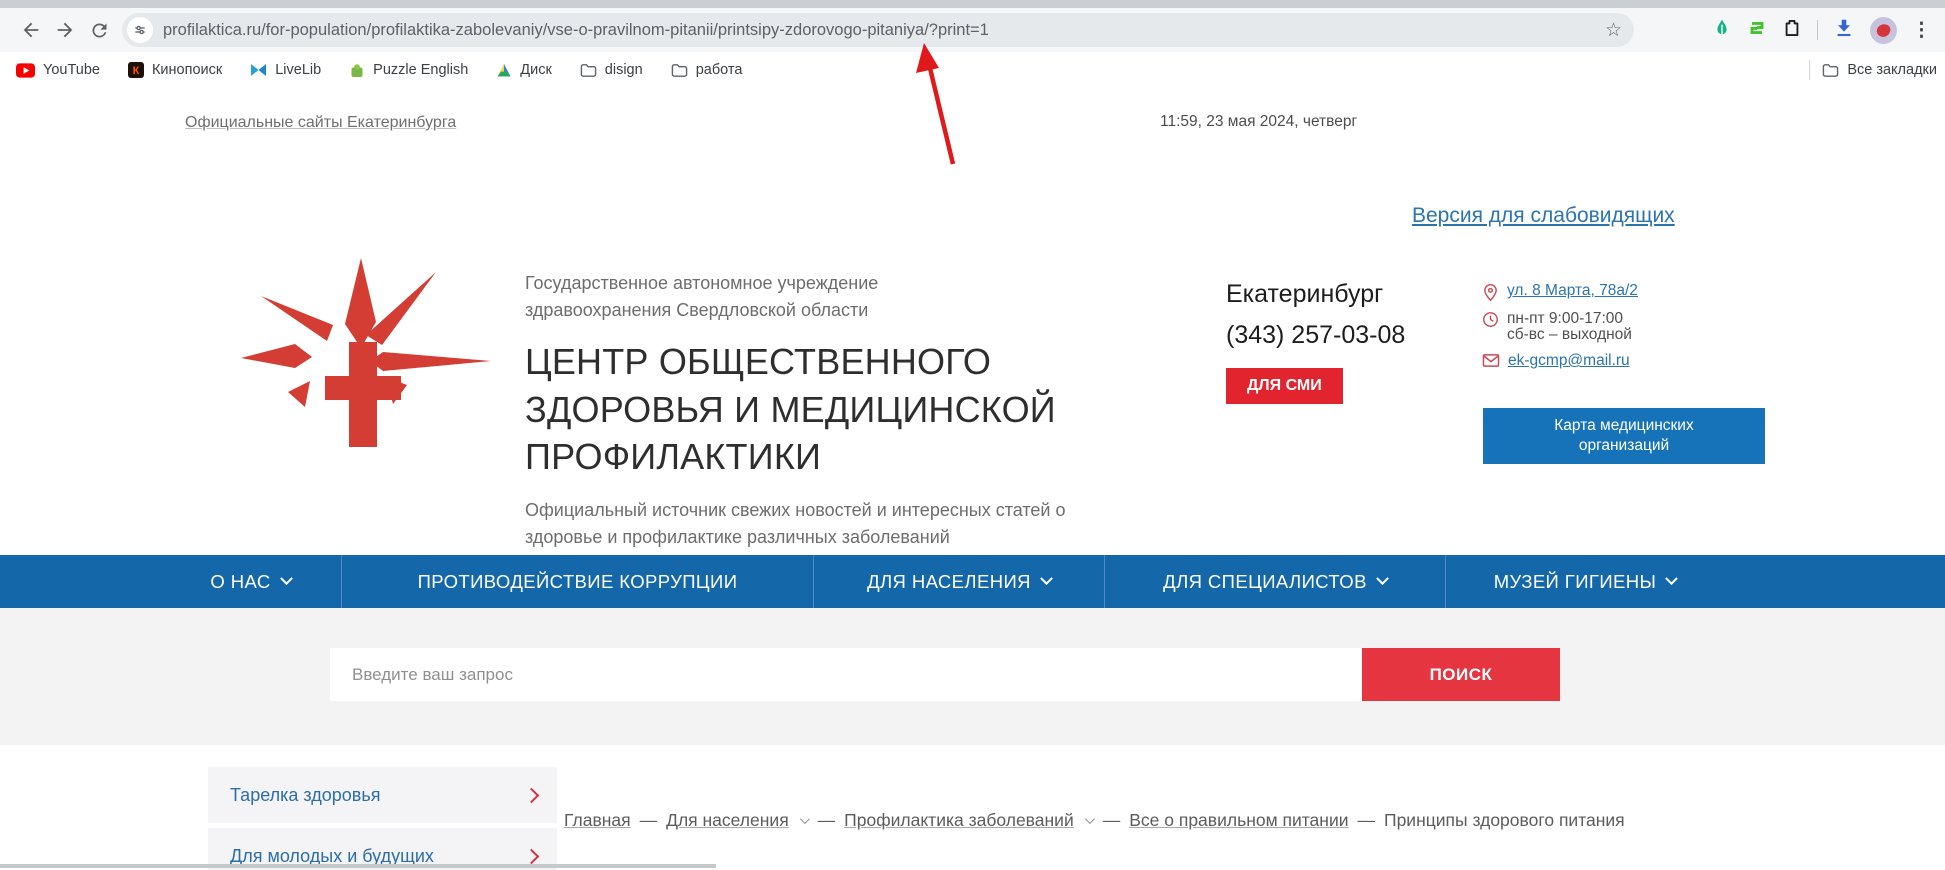  What do you see at coordinates (1504, 820) in the screenshot?
I see `breadcrumb-current-page: Принципы здорового питания` at bounding box center [1504, 820].